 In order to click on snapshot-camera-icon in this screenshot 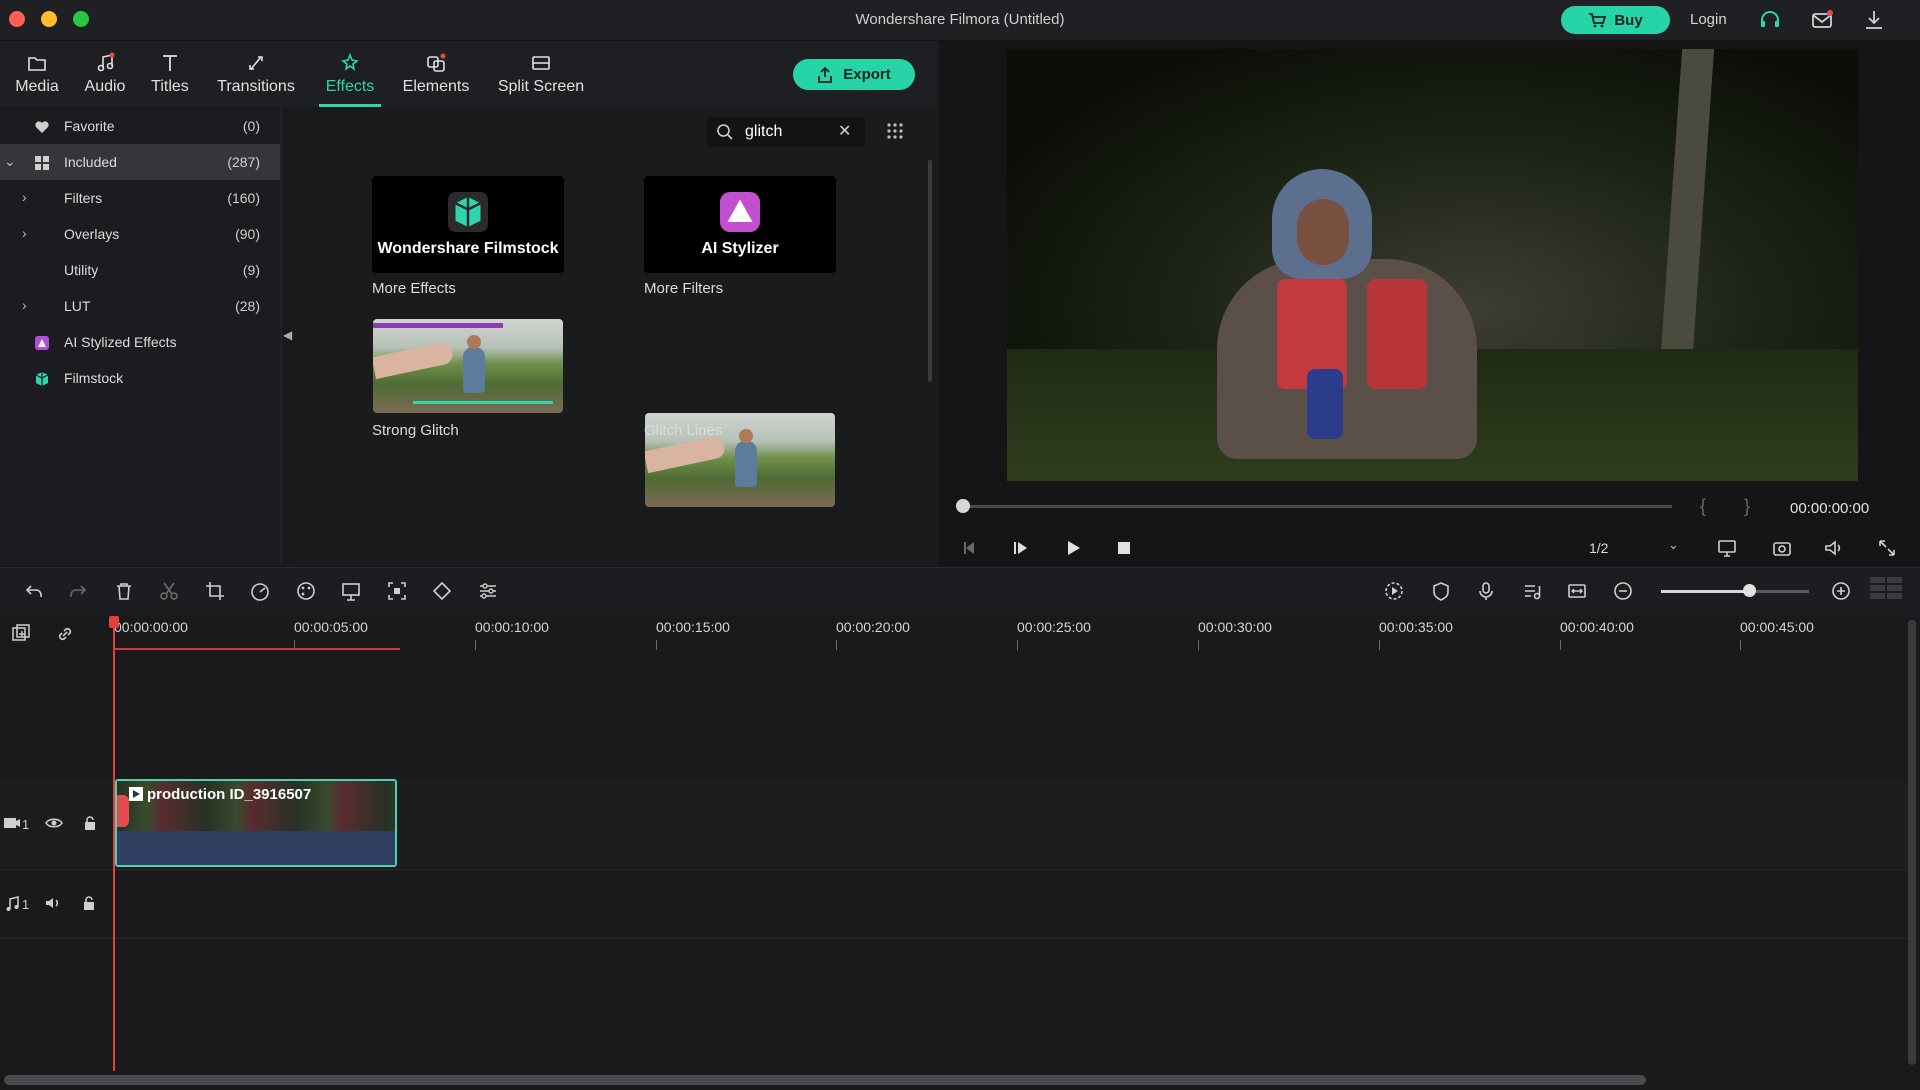, I will do `click(1782, 548)`.